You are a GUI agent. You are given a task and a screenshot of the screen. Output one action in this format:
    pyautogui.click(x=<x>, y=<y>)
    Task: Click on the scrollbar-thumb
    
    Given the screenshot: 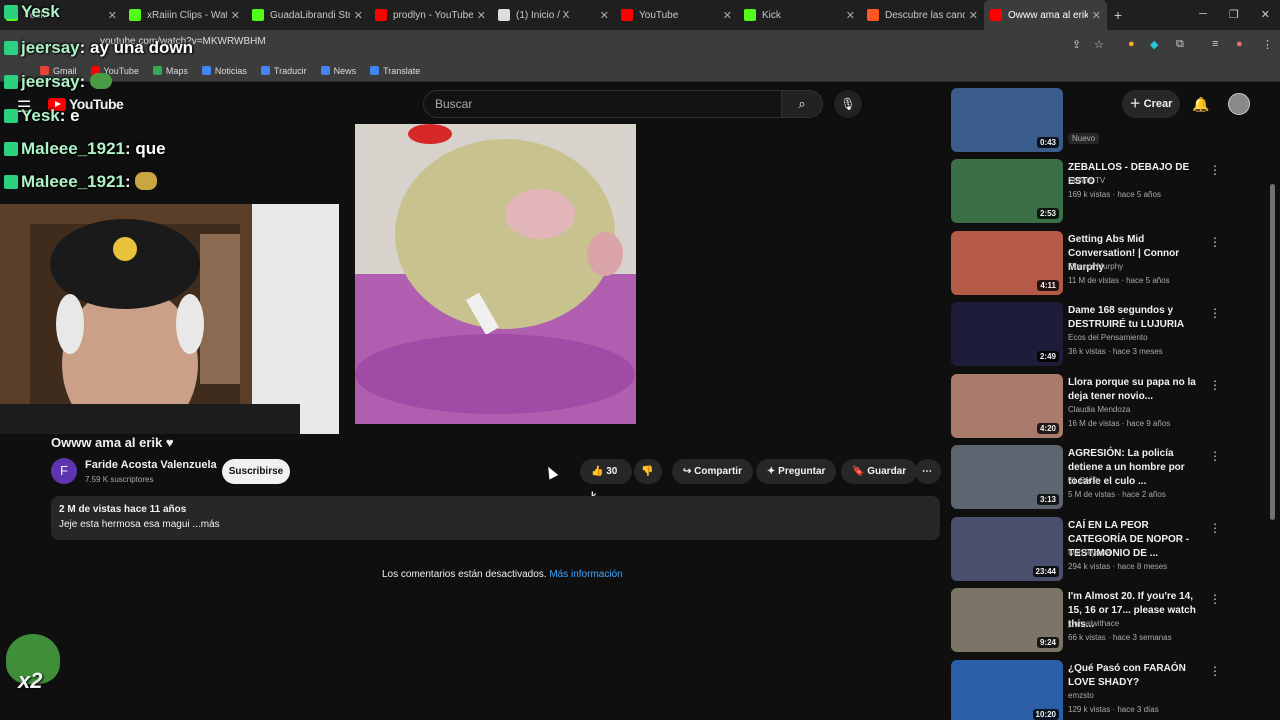 What is the action you would take?
    pyautogui.click(x=1272, y=352)
    